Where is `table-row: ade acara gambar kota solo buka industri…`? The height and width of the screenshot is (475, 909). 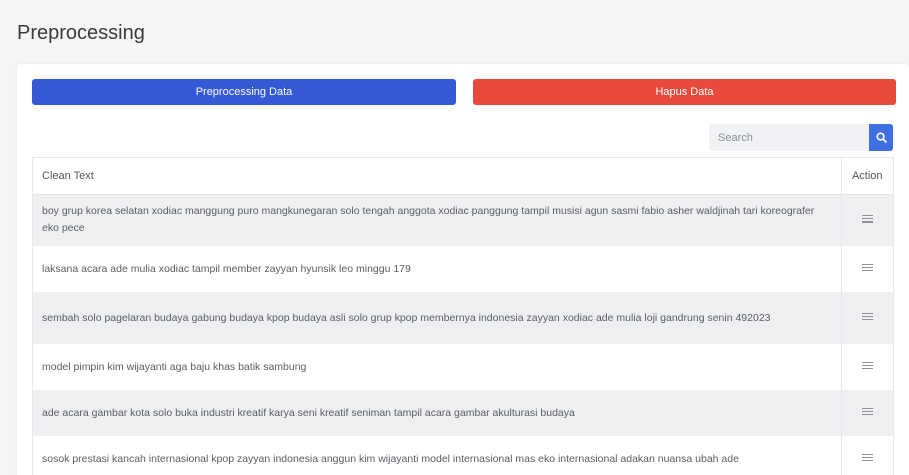
table-row: ade acara gambar kota solo buka industri… is located at coordinates (463, 413).